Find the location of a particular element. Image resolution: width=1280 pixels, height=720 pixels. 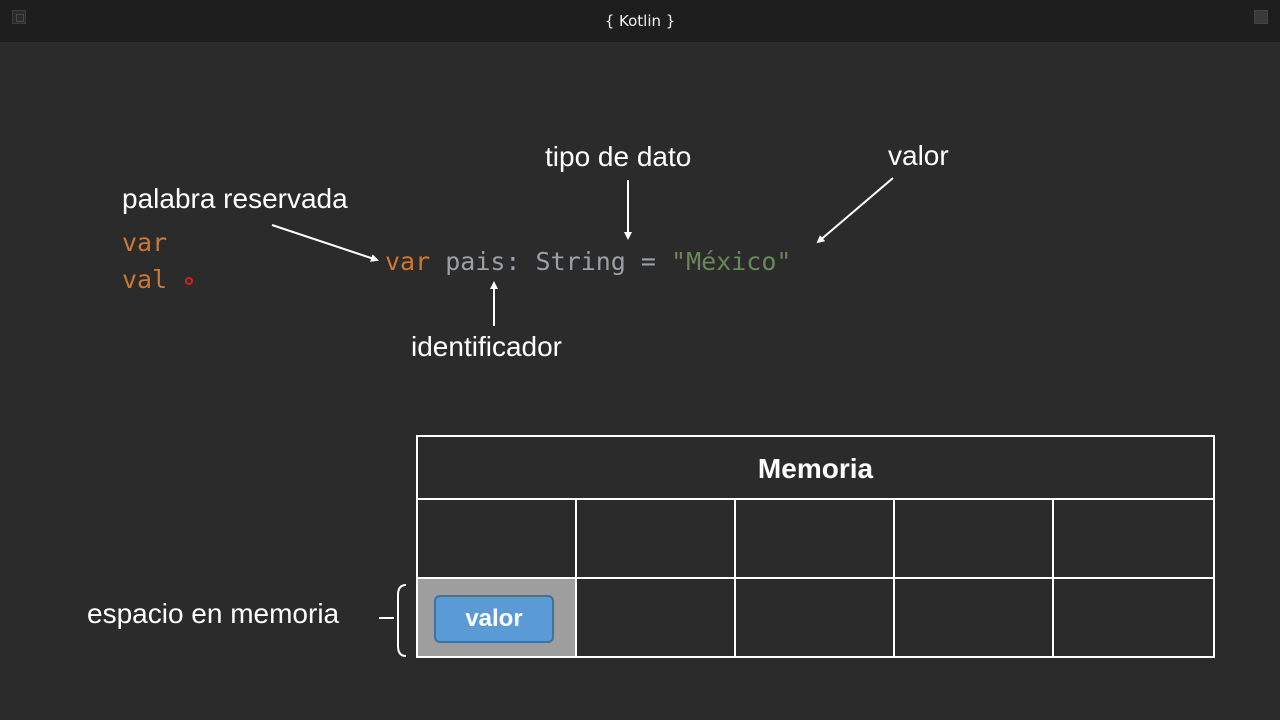

identifier-label: identificador is located at coordinates (486, 346).